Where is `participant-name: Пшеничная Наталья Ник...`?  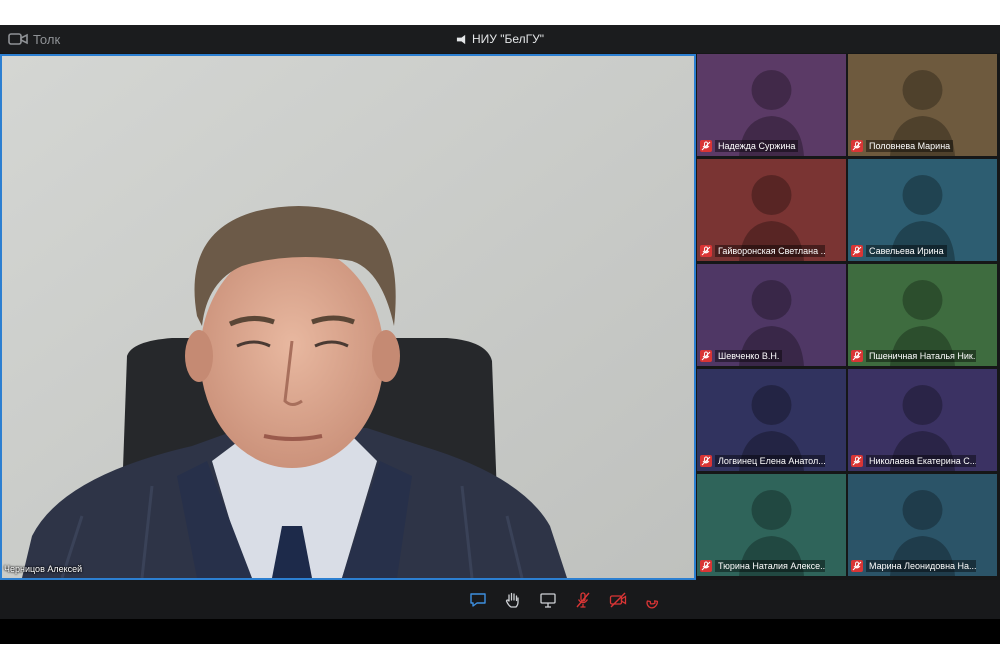
participant-name: Пшеничная Наталья Ник... is located at coordinates (921, 356).